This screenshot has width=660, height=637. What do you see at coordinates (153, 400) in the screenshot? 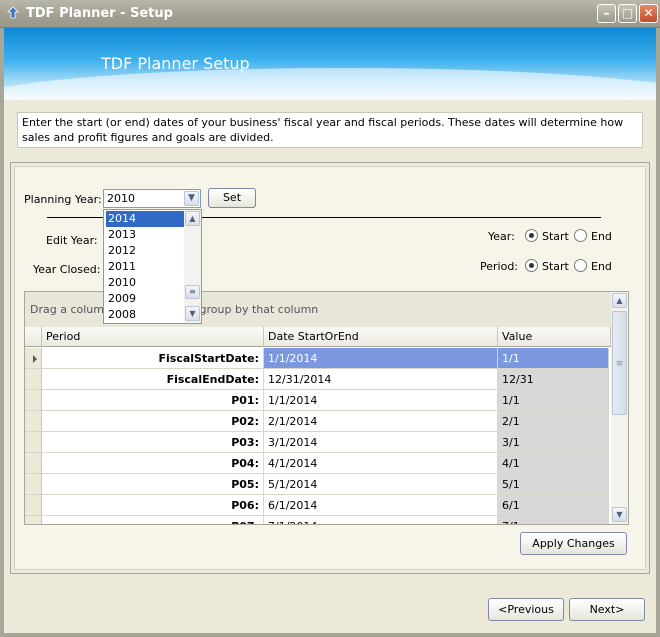
I see `period-cell: P01:` at bounding box center [153, 400].